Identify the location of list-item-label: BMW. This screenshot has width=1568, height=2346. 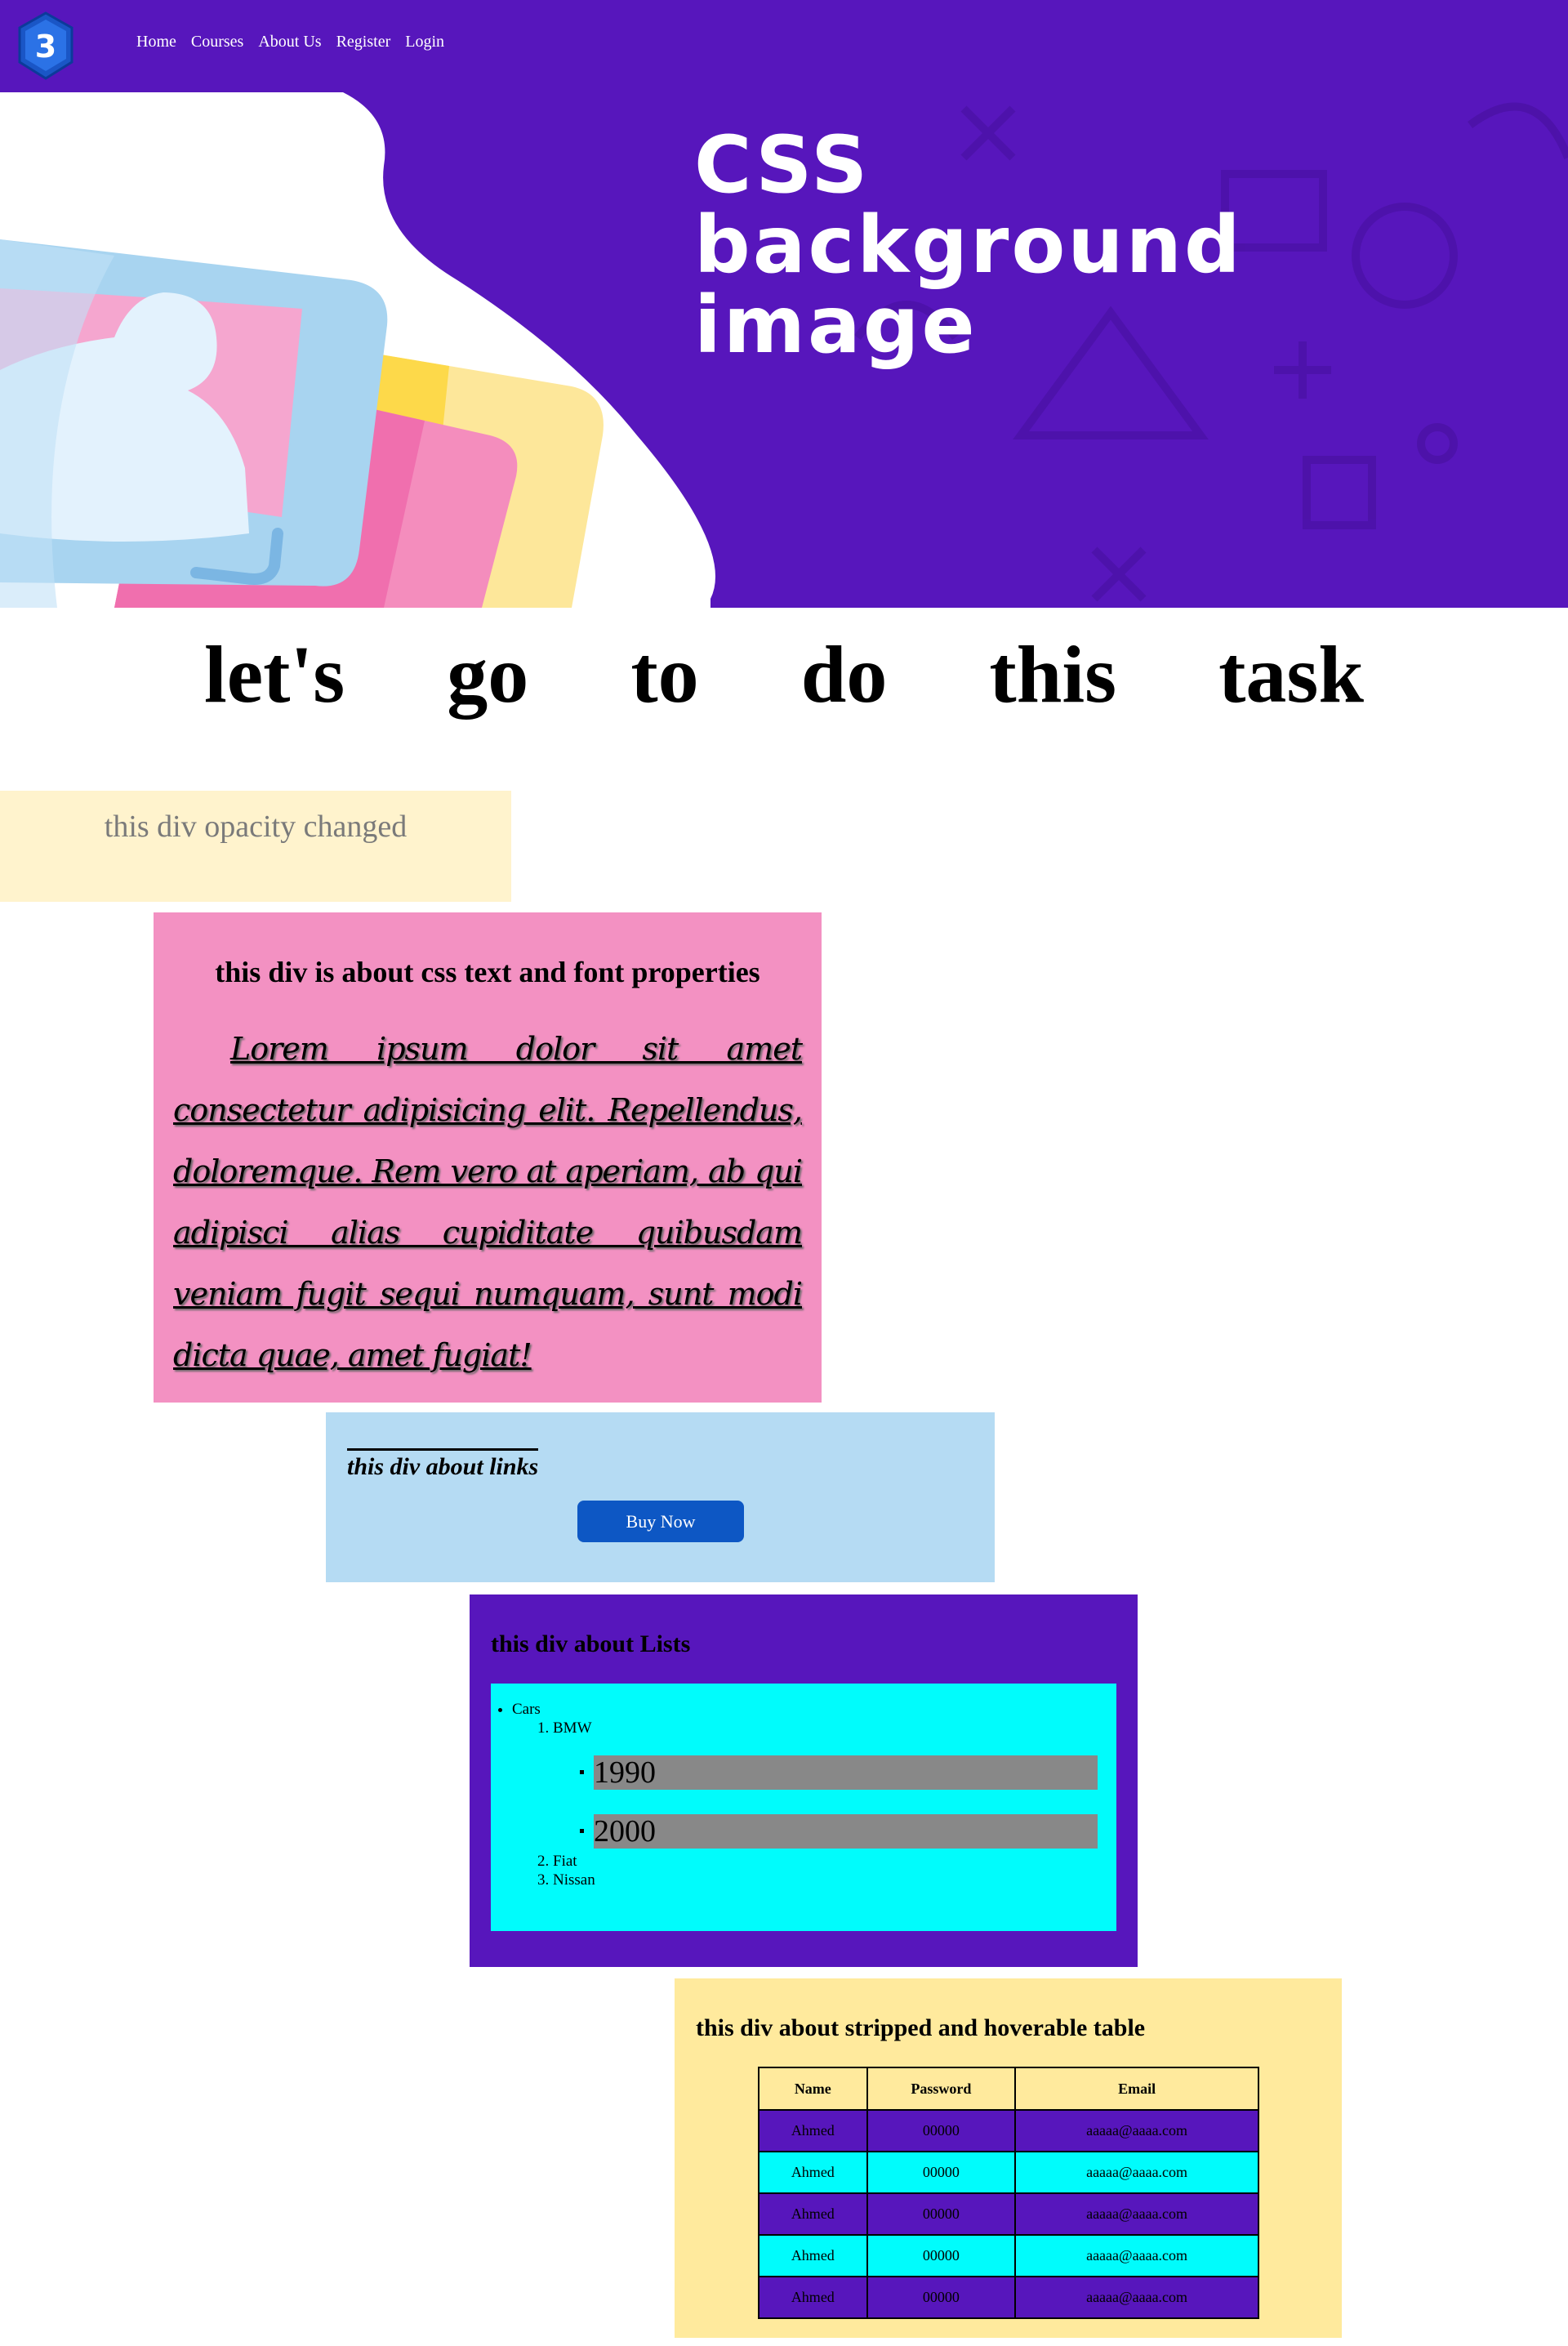
(572, 1728).